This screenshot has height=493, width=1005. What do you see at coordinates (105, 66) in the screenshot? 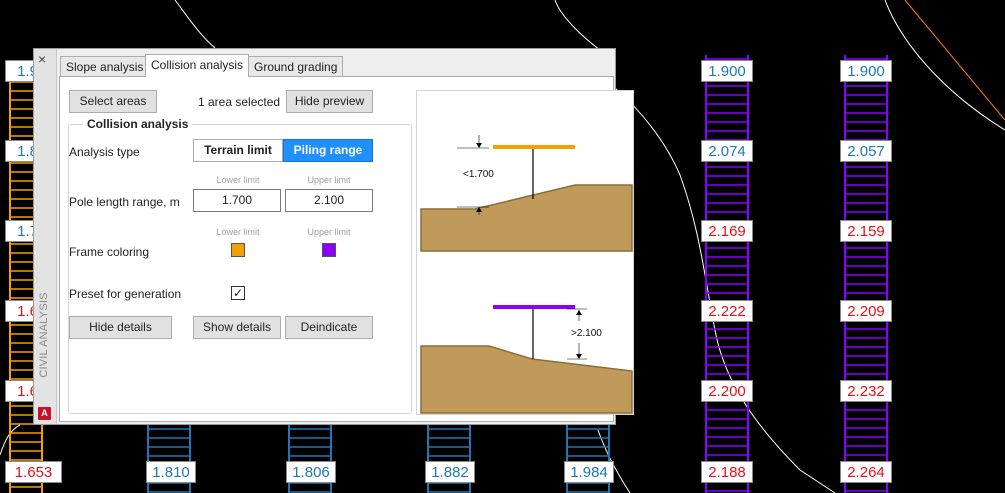
I see `tab-slope-analysis: Slope analysis` at bounding box center [105, 66].